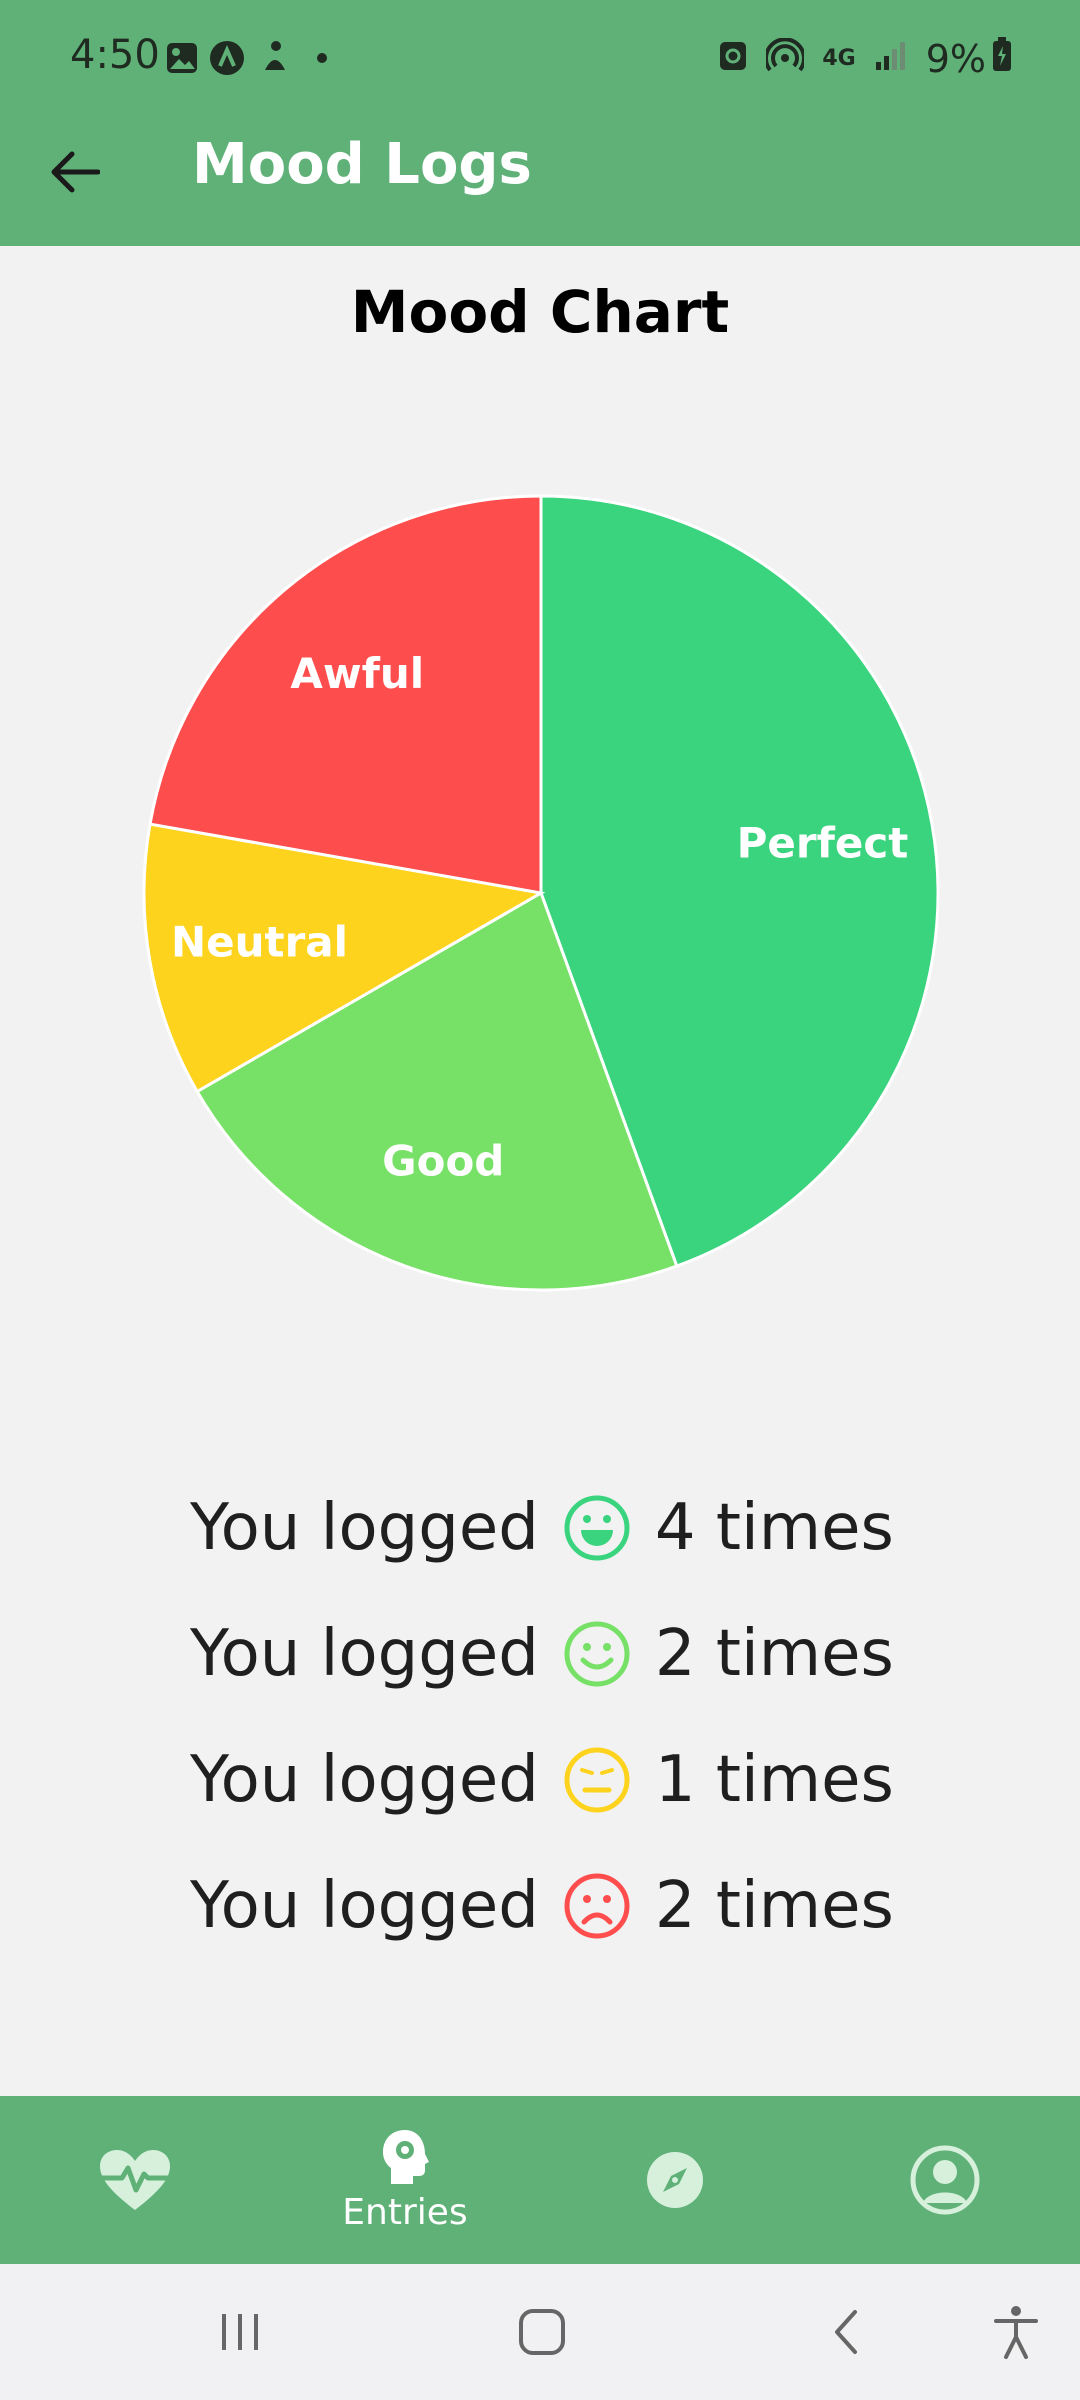 This screenshot has height=2400, width=1080. I want to click on nav-item-profile, so click(945, 2180).